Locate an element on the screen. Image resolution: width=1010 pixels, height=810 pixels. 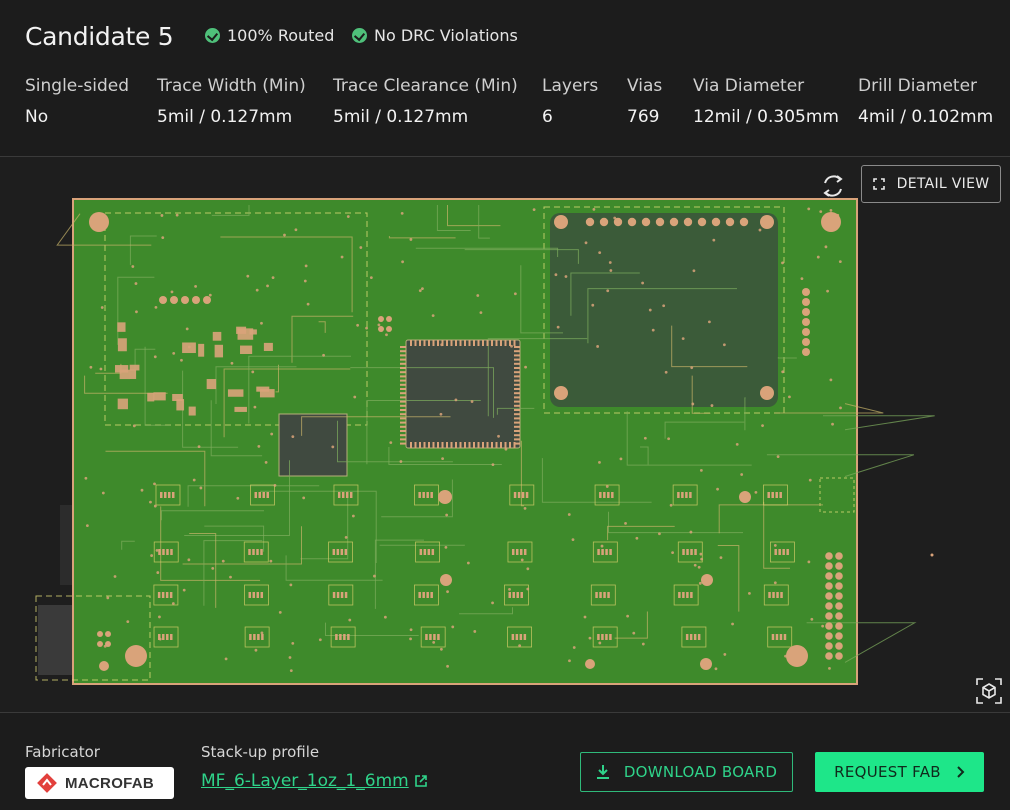
detail-view-button: DETAIL VIEW is located at coordinates (931, 184).